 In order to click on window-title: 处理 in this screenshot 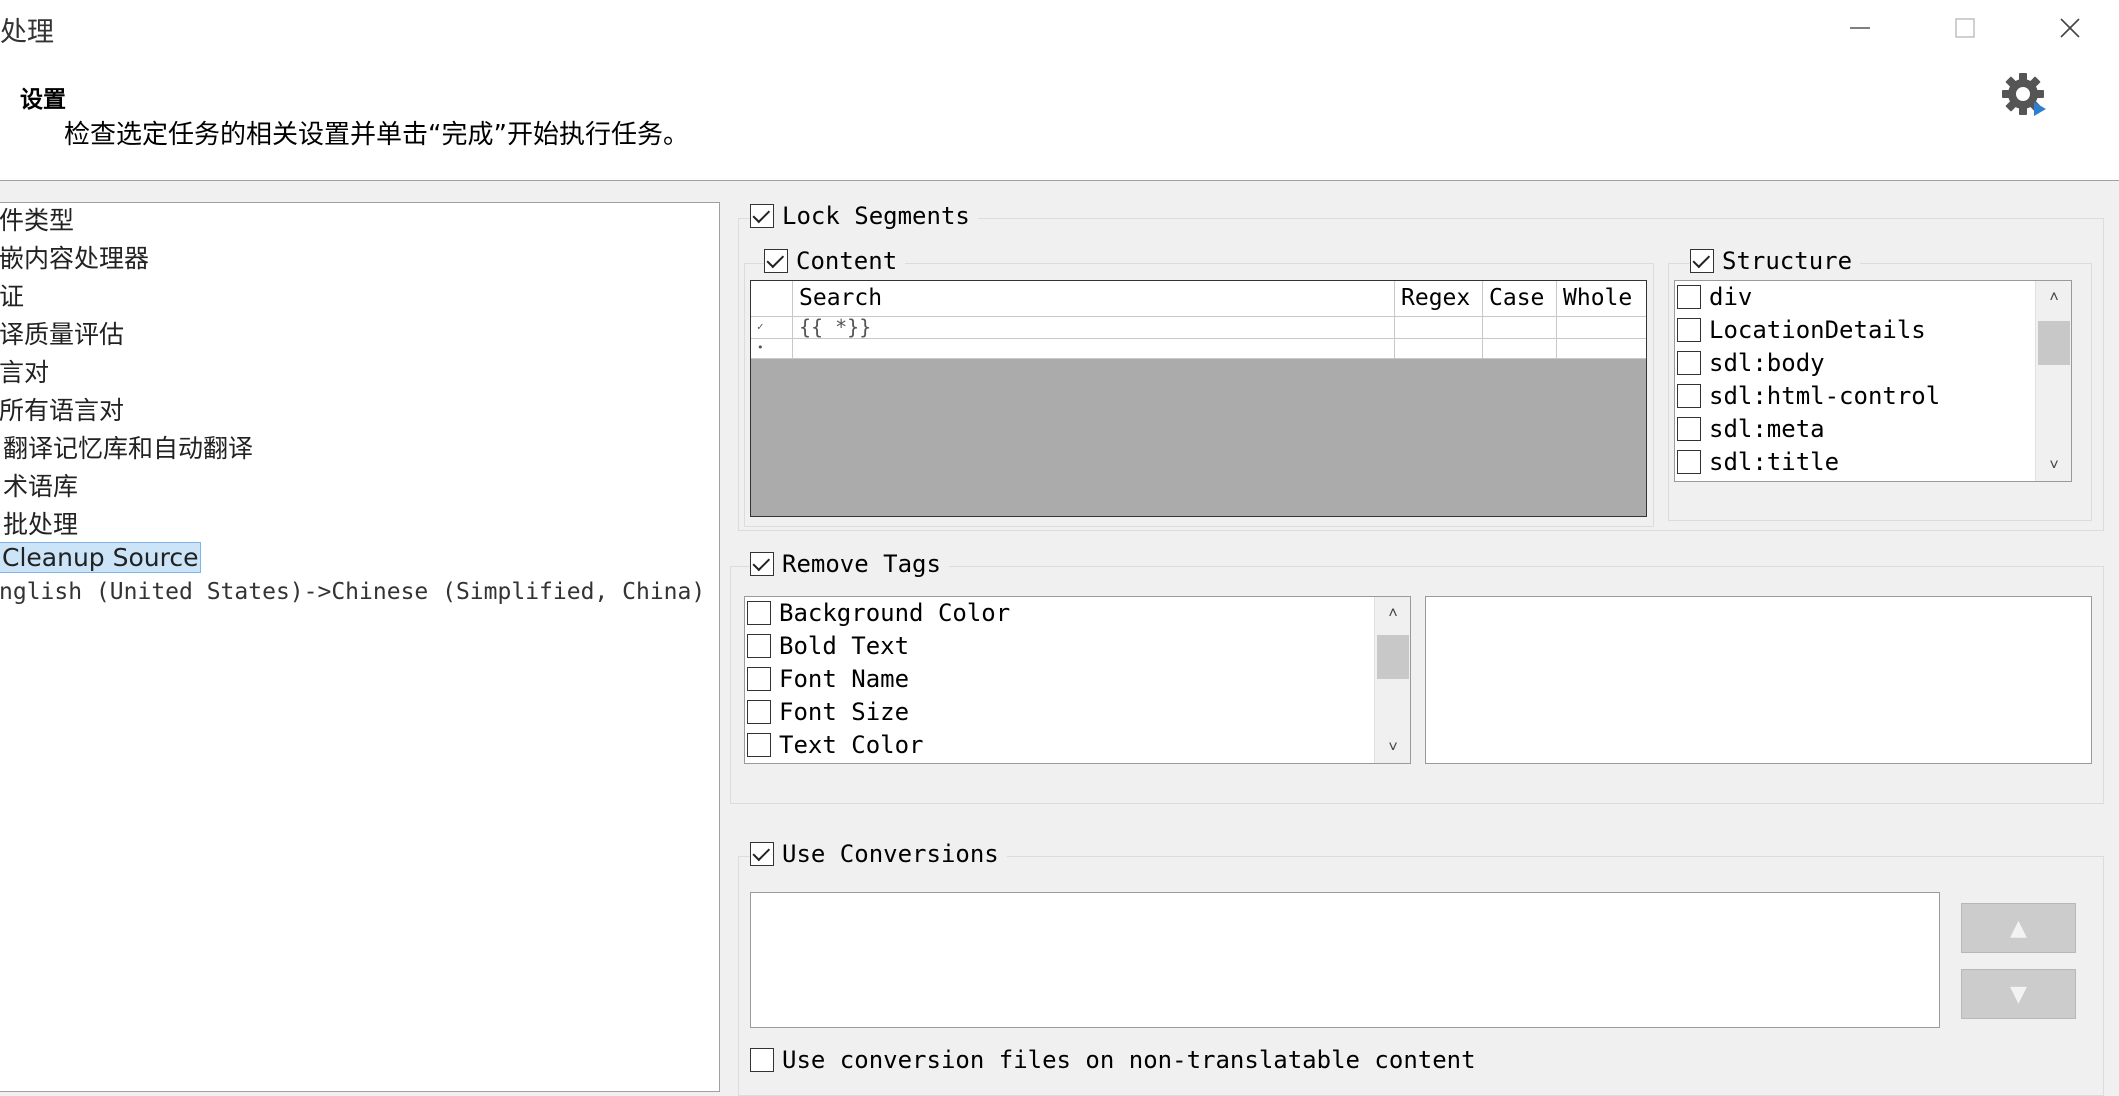, I will do `click(27, 32)`.